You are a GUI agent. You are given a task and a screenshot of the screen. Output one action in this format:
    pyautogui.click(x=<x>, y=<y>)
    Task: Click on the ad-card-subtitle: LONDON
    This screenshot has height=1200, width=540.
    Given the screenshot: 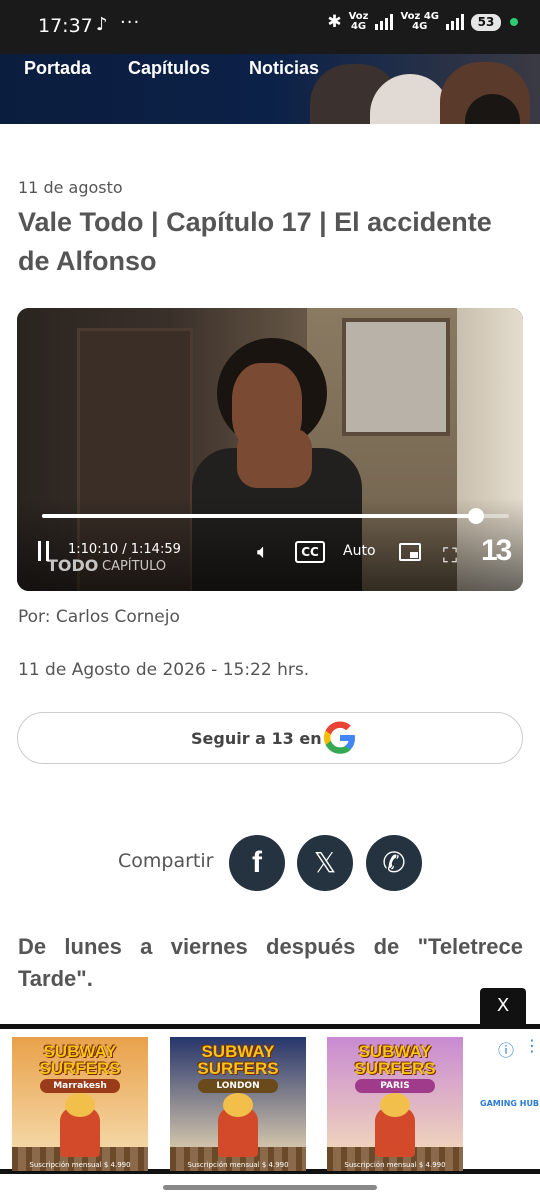 What is the action you would take?
    pyautogui.click(x=238, y=1086)
    